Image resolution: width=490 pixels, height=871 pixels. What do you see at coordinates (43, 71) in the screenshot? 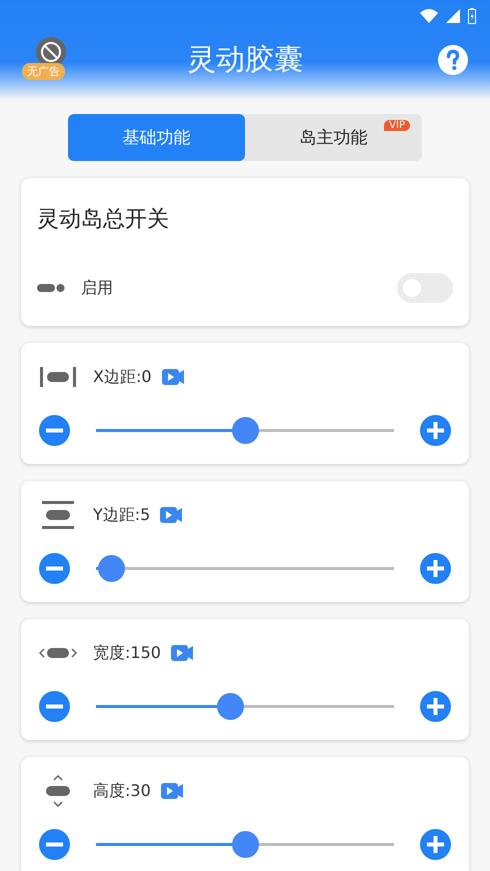
I see `no-ads-badge: 无广告` at bounding box center [43, 71].